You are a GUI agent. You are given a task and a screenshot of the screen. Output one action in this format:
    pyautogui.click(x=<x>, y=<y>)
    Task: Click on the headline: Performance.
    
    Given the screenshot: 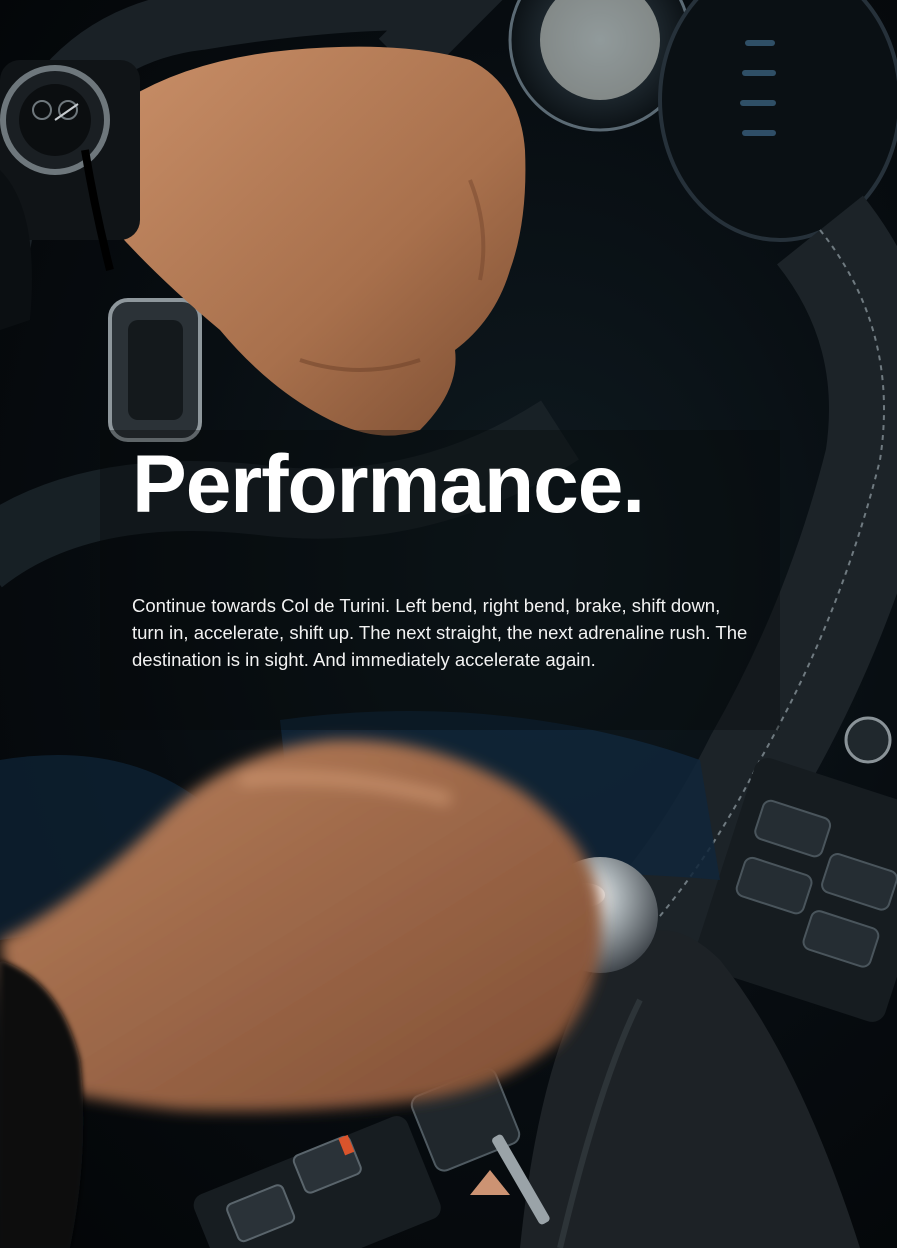 What is the action you would take?
    pyautogui.click(x=388, y=484)
    